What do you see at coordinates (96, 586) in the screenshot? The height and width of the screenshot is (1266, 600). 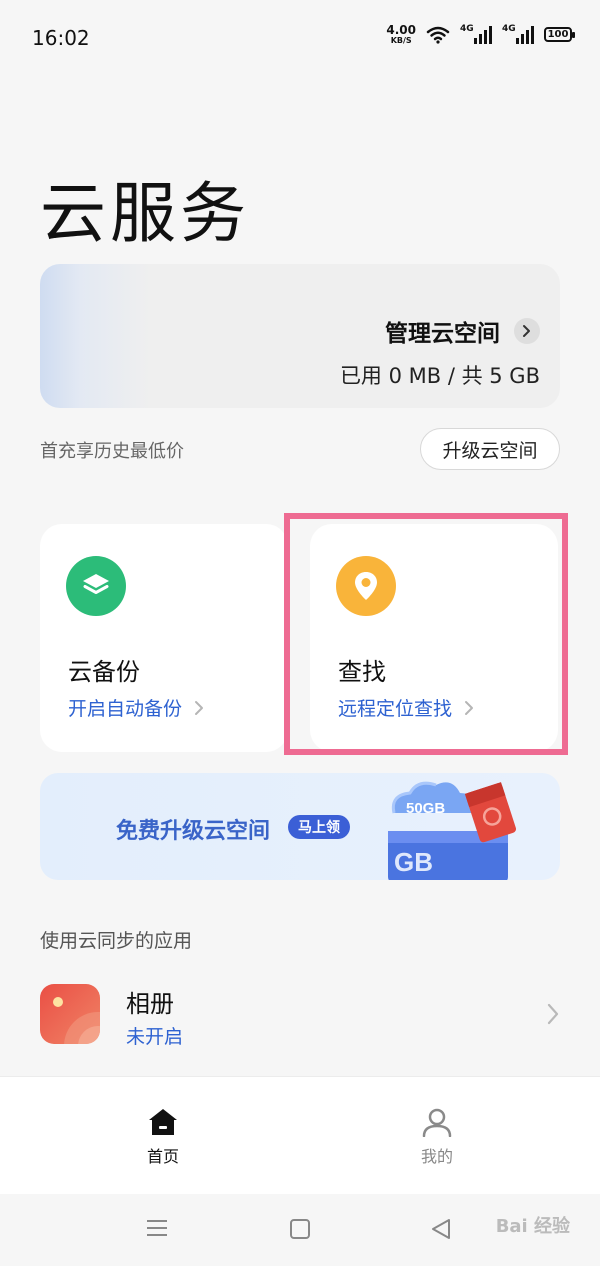 I see `layers-icon` at bounding box center [96, 586].